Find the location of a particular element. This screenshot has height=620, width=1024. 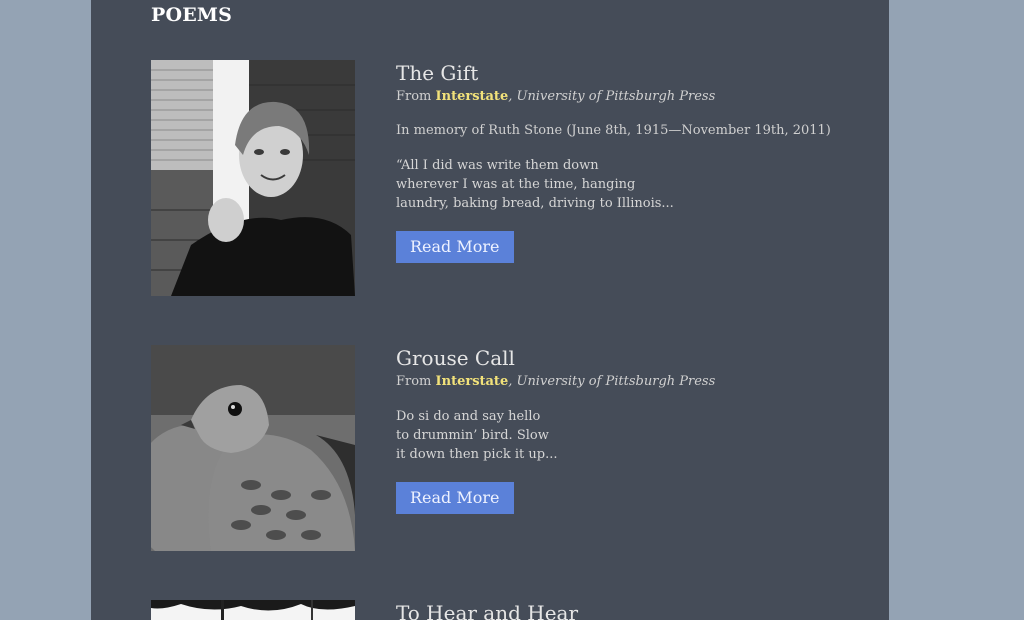

poem-photo-woman is located at coordinates (253, 178).